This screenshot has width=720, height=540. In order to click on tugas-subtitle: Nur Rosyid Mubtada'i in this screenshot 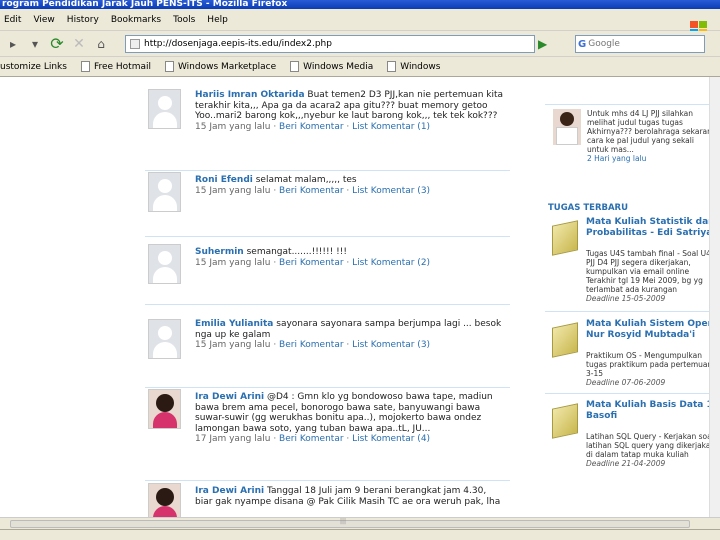, I will do `click(640, 335)`.